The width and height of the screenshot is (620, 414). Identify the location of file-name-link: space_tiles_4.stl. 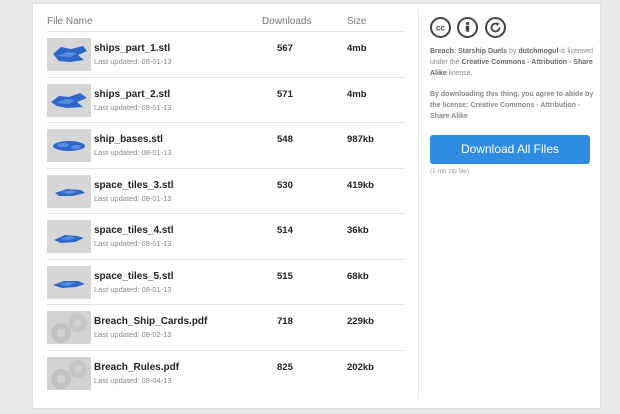
(134, 230).